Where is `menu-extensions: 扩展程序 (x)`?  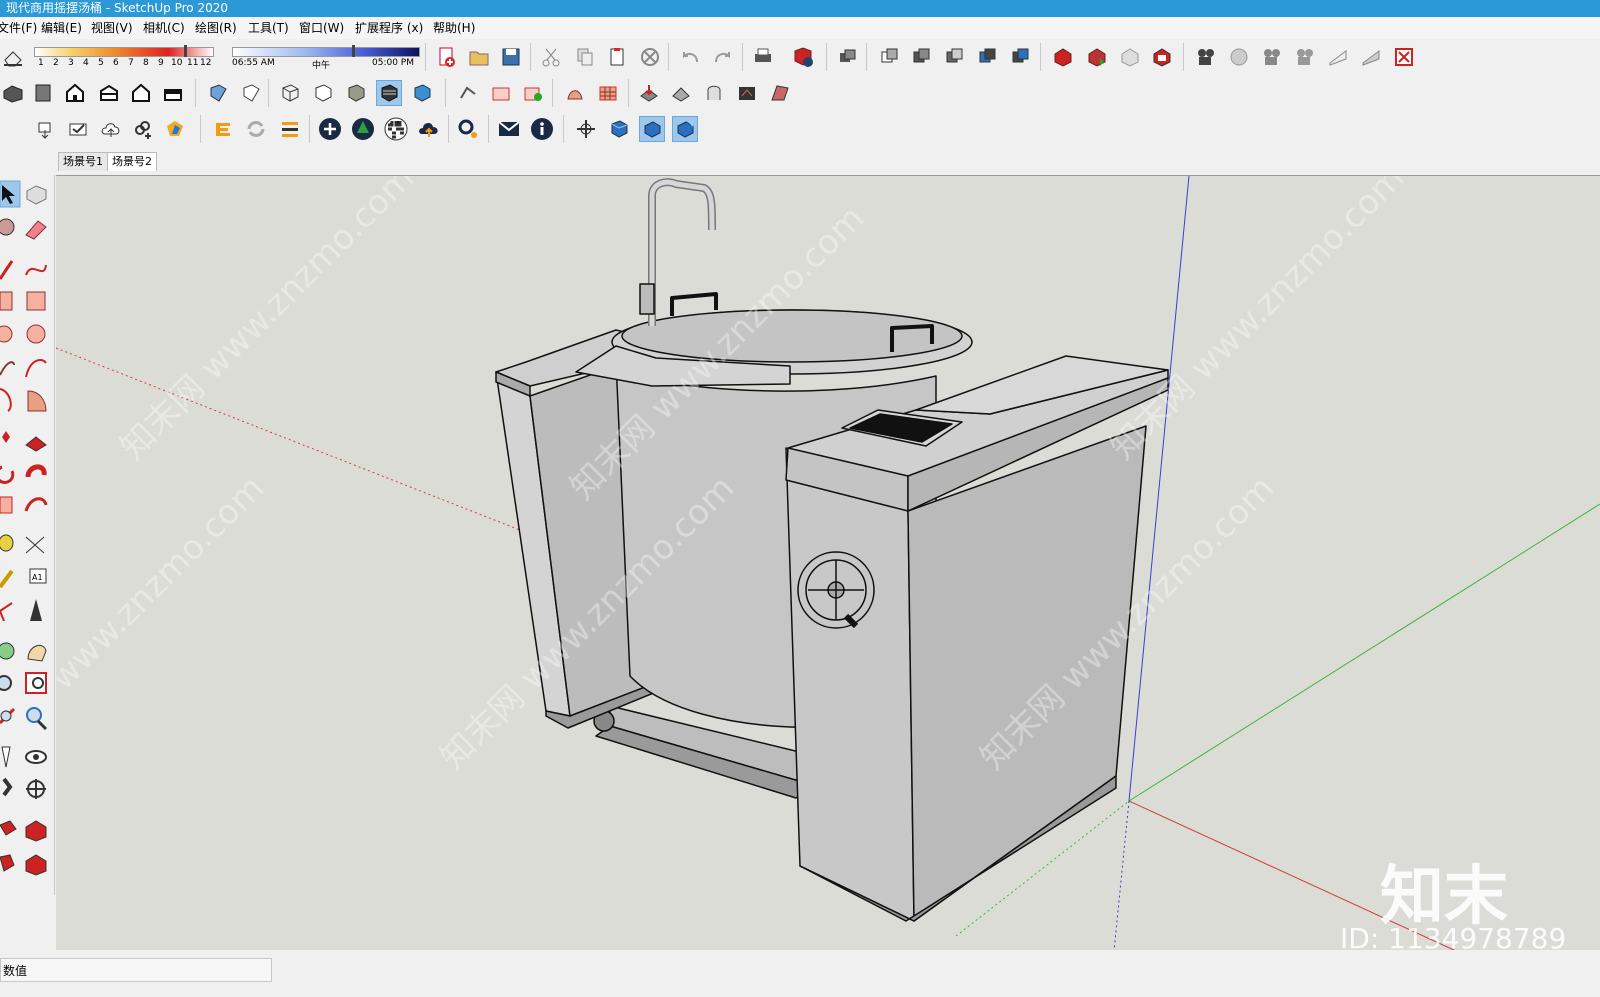
menu-extensions: 扩展程序 (x) is located at coordinates (389, 28).